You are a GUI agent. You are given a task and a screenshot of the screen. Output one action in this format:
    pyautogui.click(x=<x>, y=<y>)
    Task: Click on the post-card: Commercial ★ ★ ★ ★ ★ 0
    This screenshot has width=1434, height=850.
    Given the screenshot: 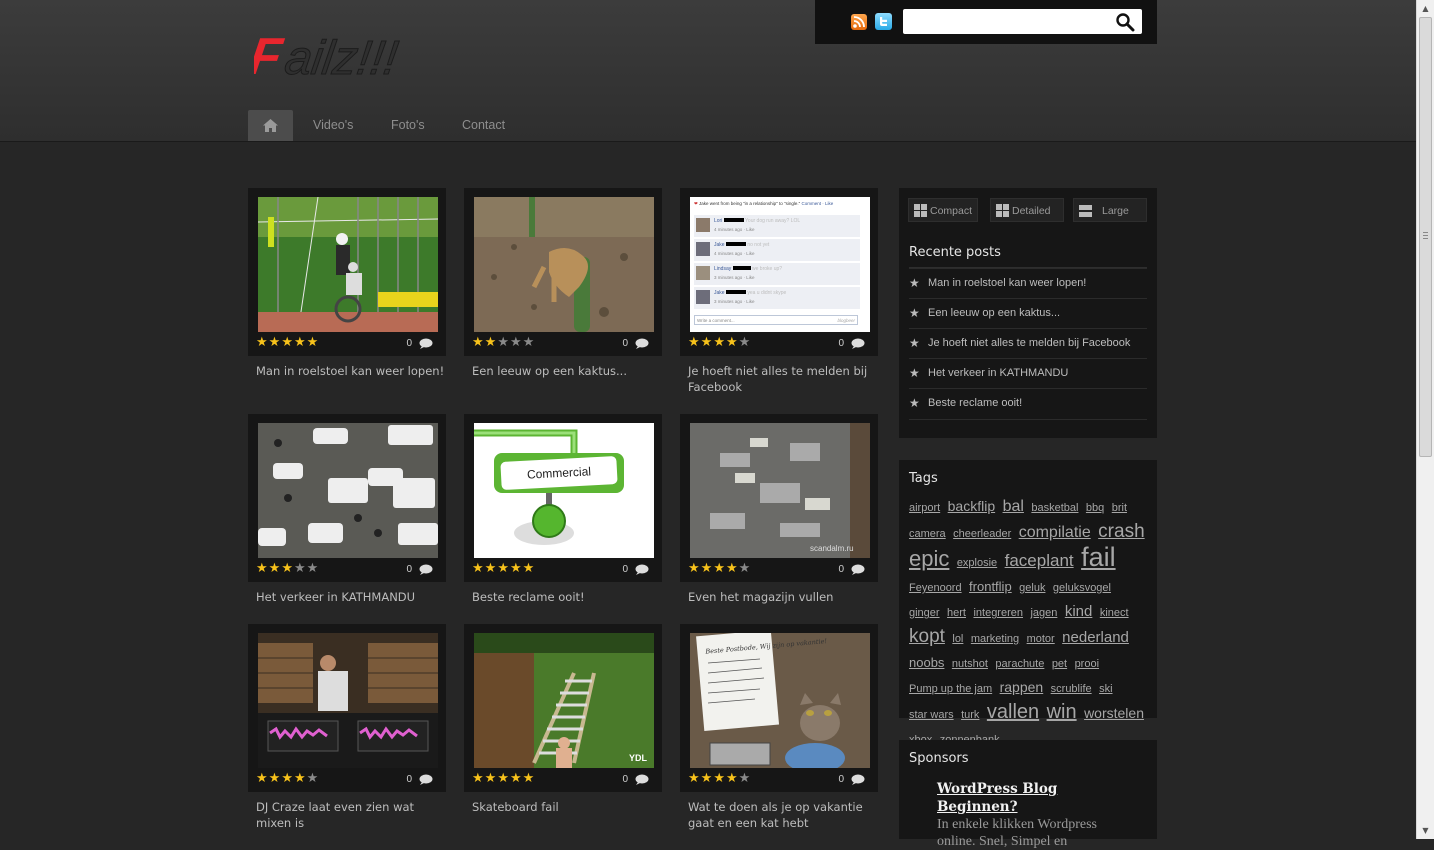 What is the action you would take?
    pyautogui.click(x=563, y=498)
    